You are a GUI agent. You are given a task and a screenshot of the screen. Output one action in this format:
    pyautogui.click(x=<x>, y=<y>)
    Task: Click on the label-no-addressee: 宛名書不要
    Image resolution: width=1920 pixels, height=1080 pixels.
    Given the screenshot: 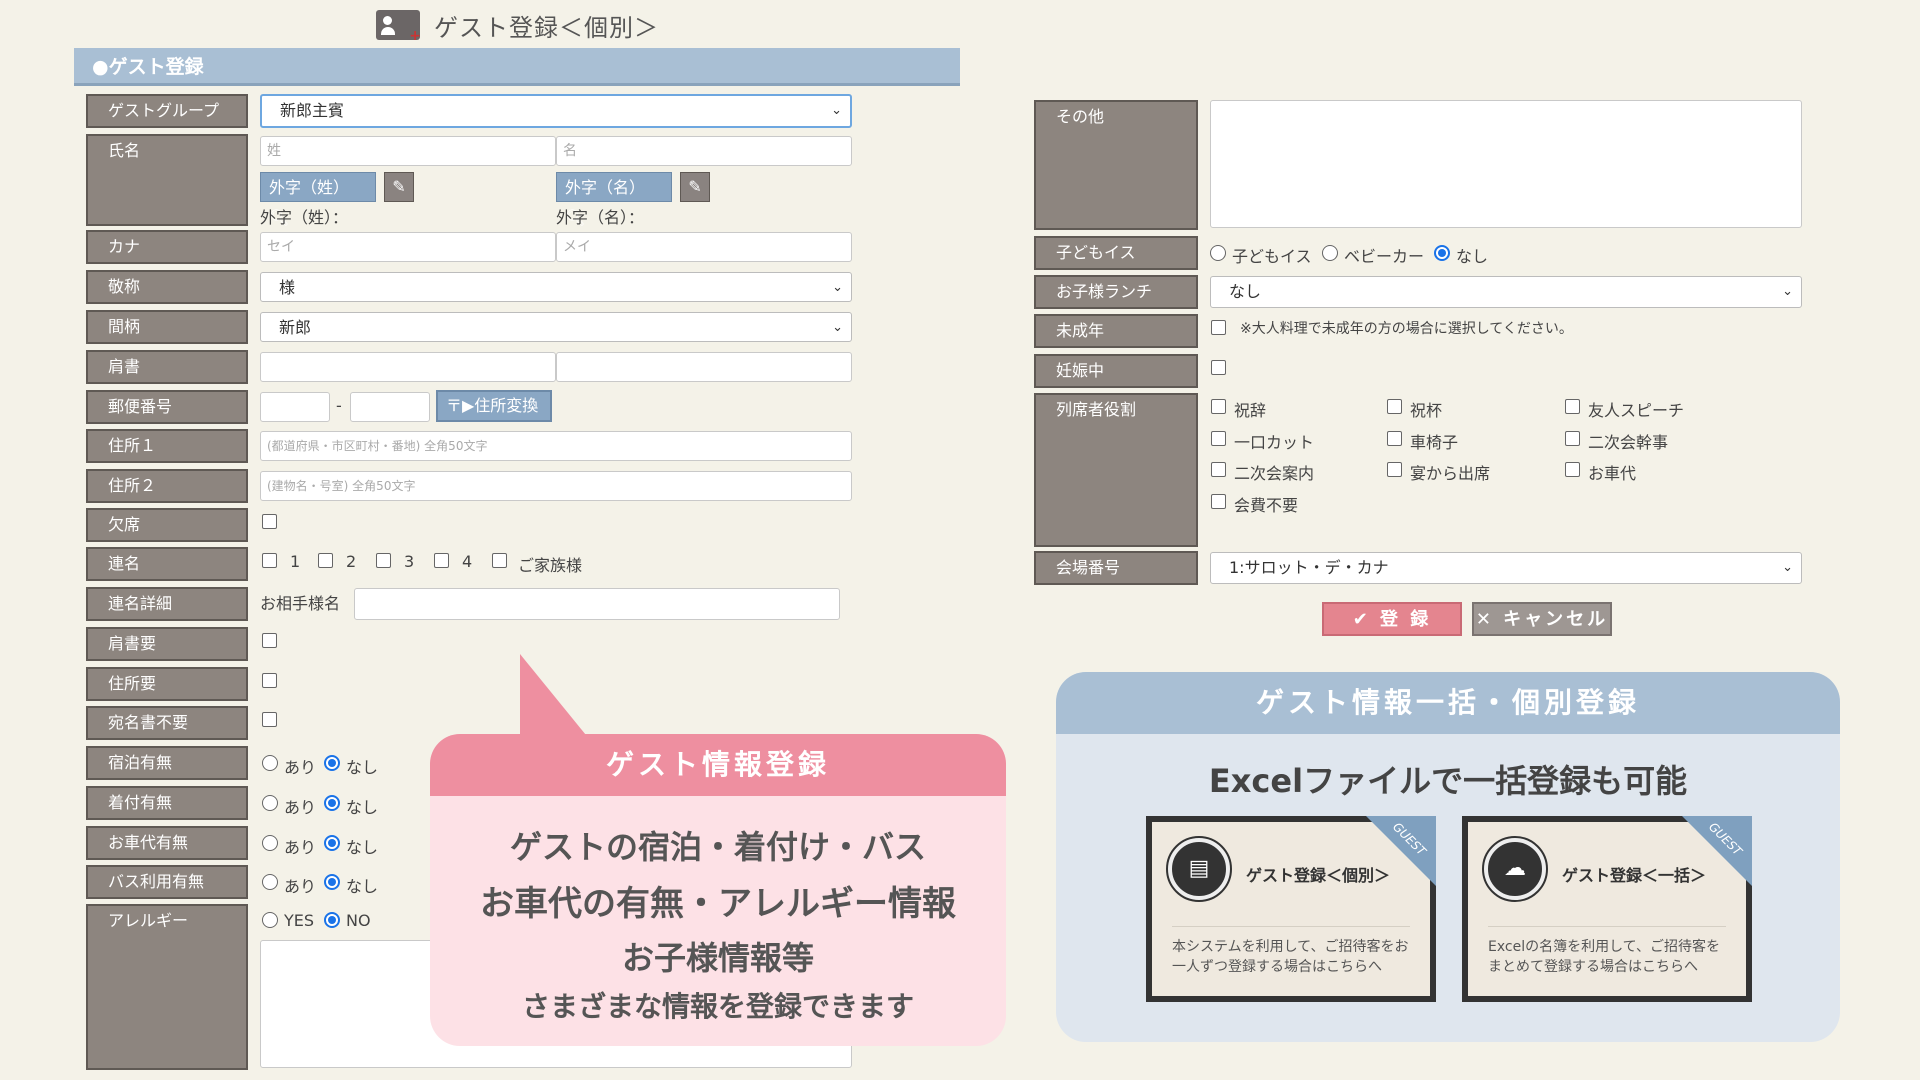 What is the action you would take?
    pyautogui.click(x=167, y=723)
    